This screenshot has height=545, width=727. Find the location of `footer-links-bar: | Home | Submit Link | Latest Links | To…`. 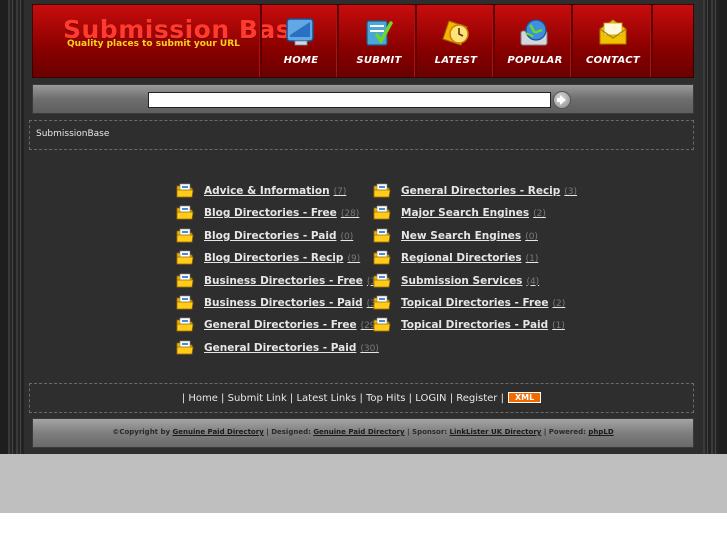

footer-links-bar: | Home | Submit Link | Latest Links | To… is located at coordinates (361, 398).